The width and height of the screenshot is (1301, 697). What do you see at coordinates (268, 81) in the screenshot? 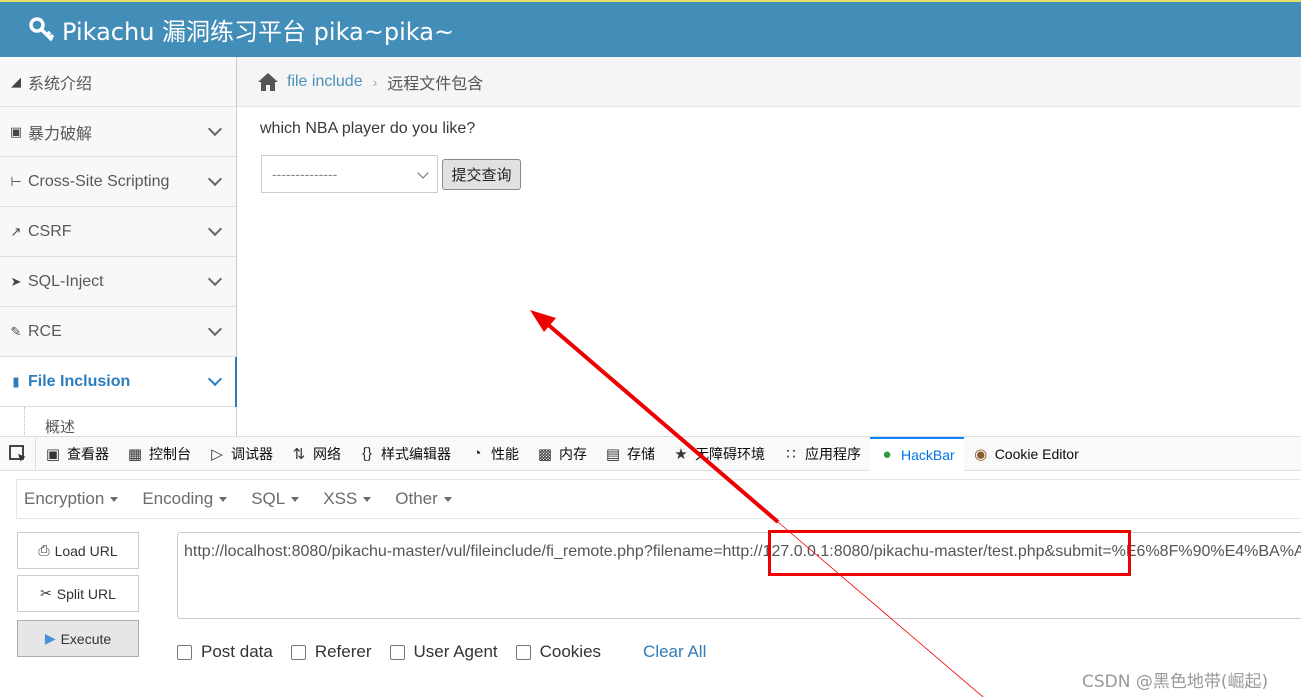
I see `home-icon` at bounding box center [268, 81].